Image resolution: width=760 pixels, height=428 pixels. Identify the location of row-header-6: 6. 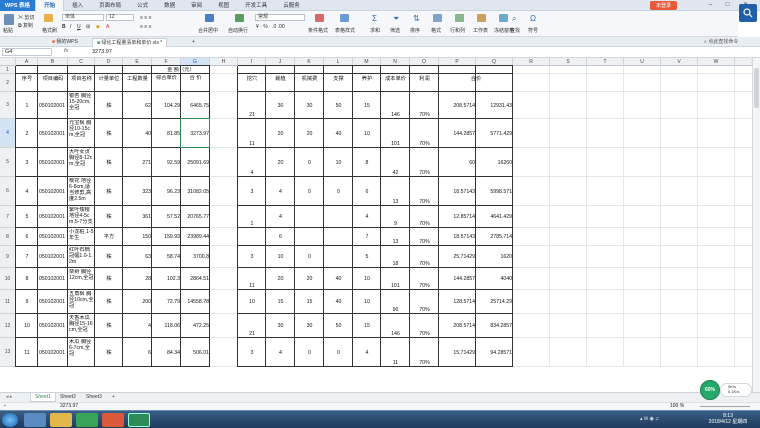
(8, 191).